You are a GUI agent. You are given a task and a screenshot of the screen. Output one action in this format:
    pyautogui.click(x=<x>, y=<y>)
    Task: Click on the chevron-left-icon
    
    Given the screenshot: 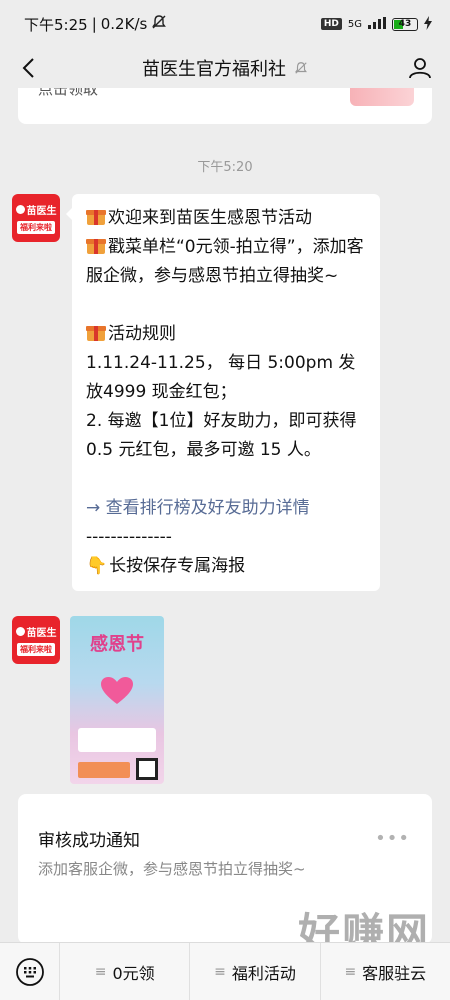 What is the action you would take?
    pyautogui.click(x=28, y=68)
    